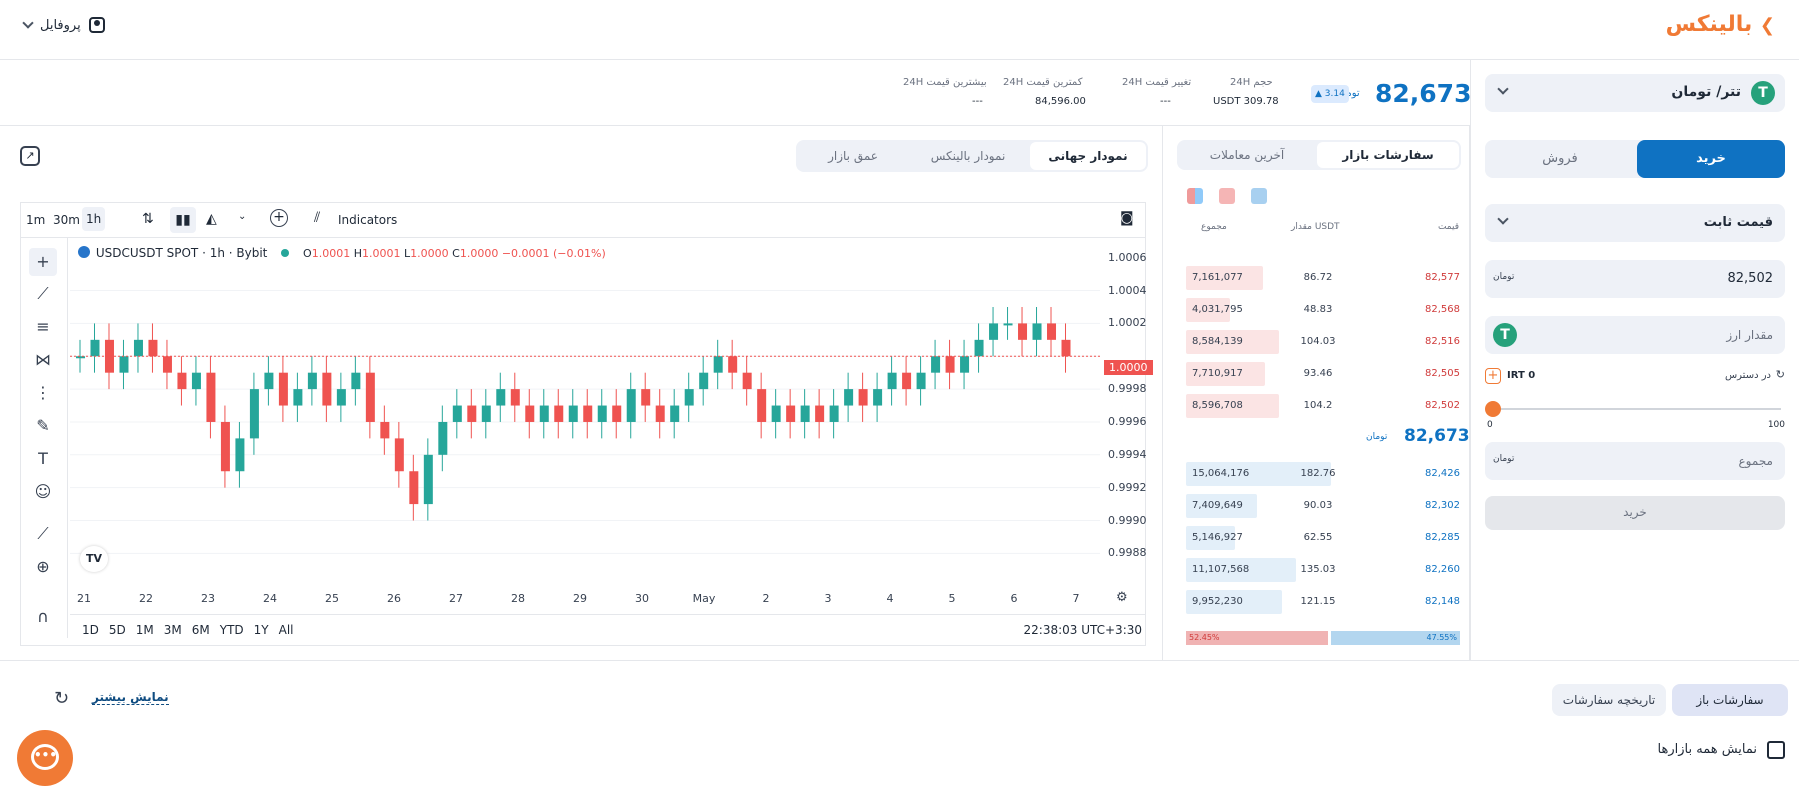  I want to click on brand-logo: ❯ بالینکس, so click(1720, 24).